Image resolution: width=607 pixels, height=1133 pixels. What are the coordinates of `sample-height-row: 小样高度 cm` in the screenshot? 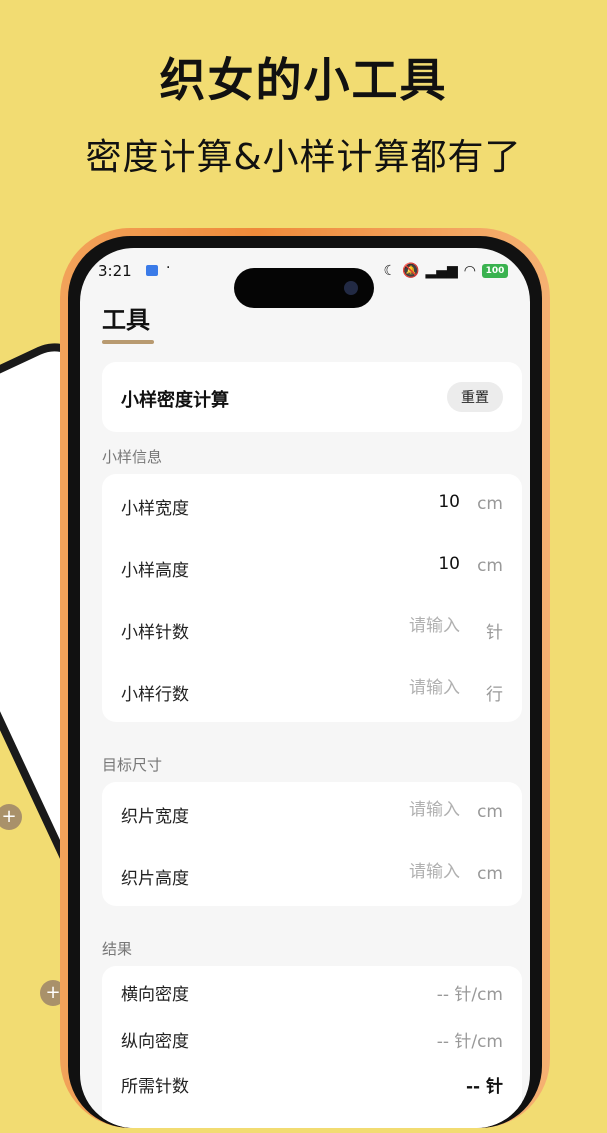 It's located at (312, 567).